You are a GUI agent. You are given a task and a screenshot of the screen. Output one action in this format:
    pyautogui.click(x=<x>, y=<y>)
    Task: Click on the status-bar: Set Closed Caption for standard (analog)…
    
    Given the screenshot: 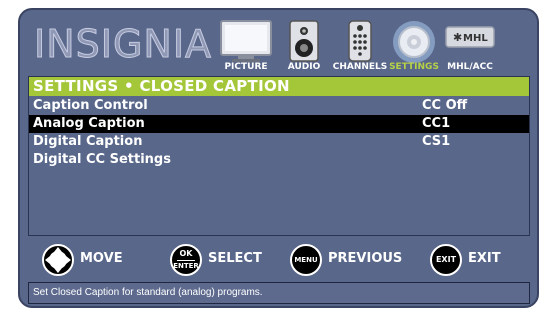 What is the action you would take?
    pyautogui.click(x=279, y=293)
    